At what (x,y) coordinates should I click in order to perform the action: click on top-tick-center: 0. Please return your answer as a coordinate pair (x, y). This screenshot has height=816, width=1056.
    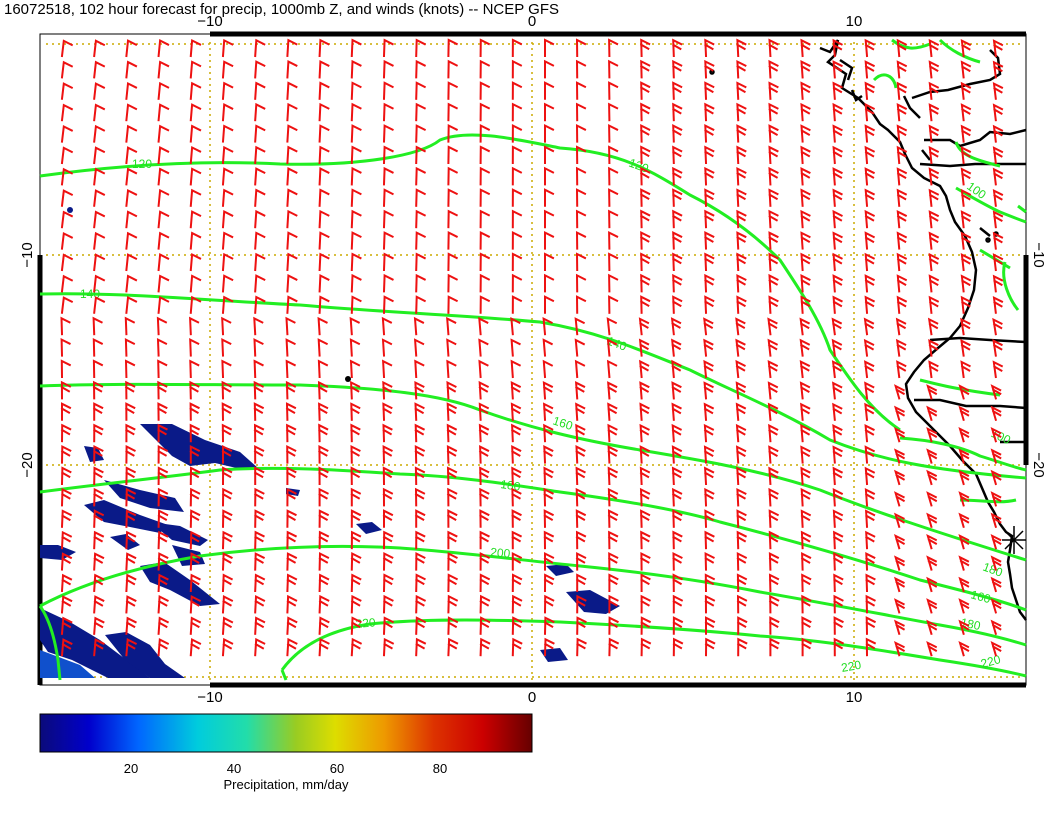
    Looking at the image, I should click on (532, 21).